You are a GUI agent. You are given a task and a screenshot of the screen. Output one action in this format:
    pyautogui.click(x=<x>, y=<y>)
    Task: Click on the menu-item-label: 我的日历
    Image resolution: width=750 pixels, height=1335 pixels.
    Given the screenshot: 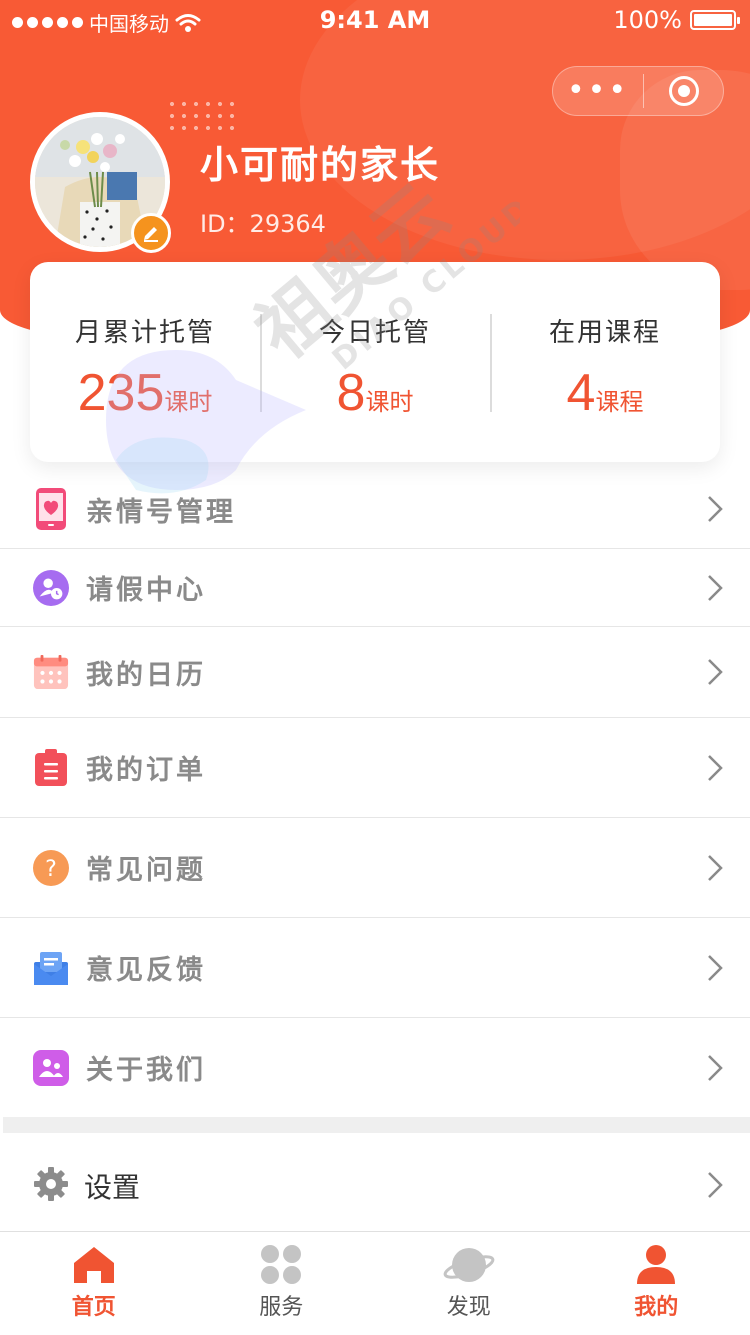 What is the action you would take?
    pyautogui.click(x=146, y=675)
    